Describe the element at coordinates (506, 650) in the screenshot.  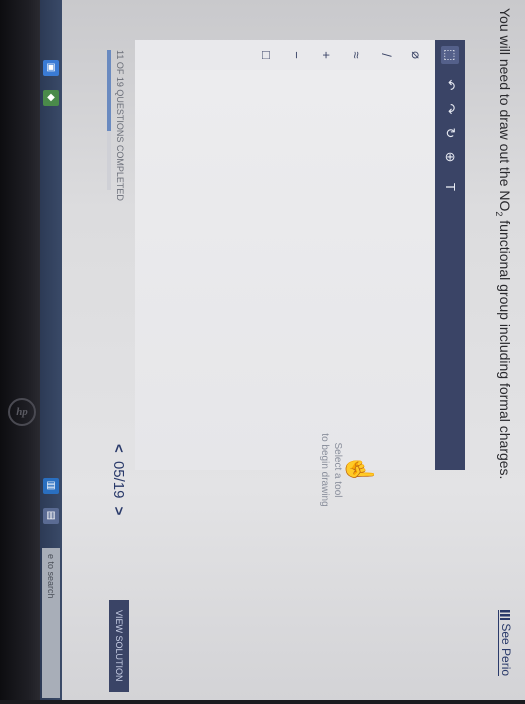
I see `see-periodic-label: See Perio` at that location.